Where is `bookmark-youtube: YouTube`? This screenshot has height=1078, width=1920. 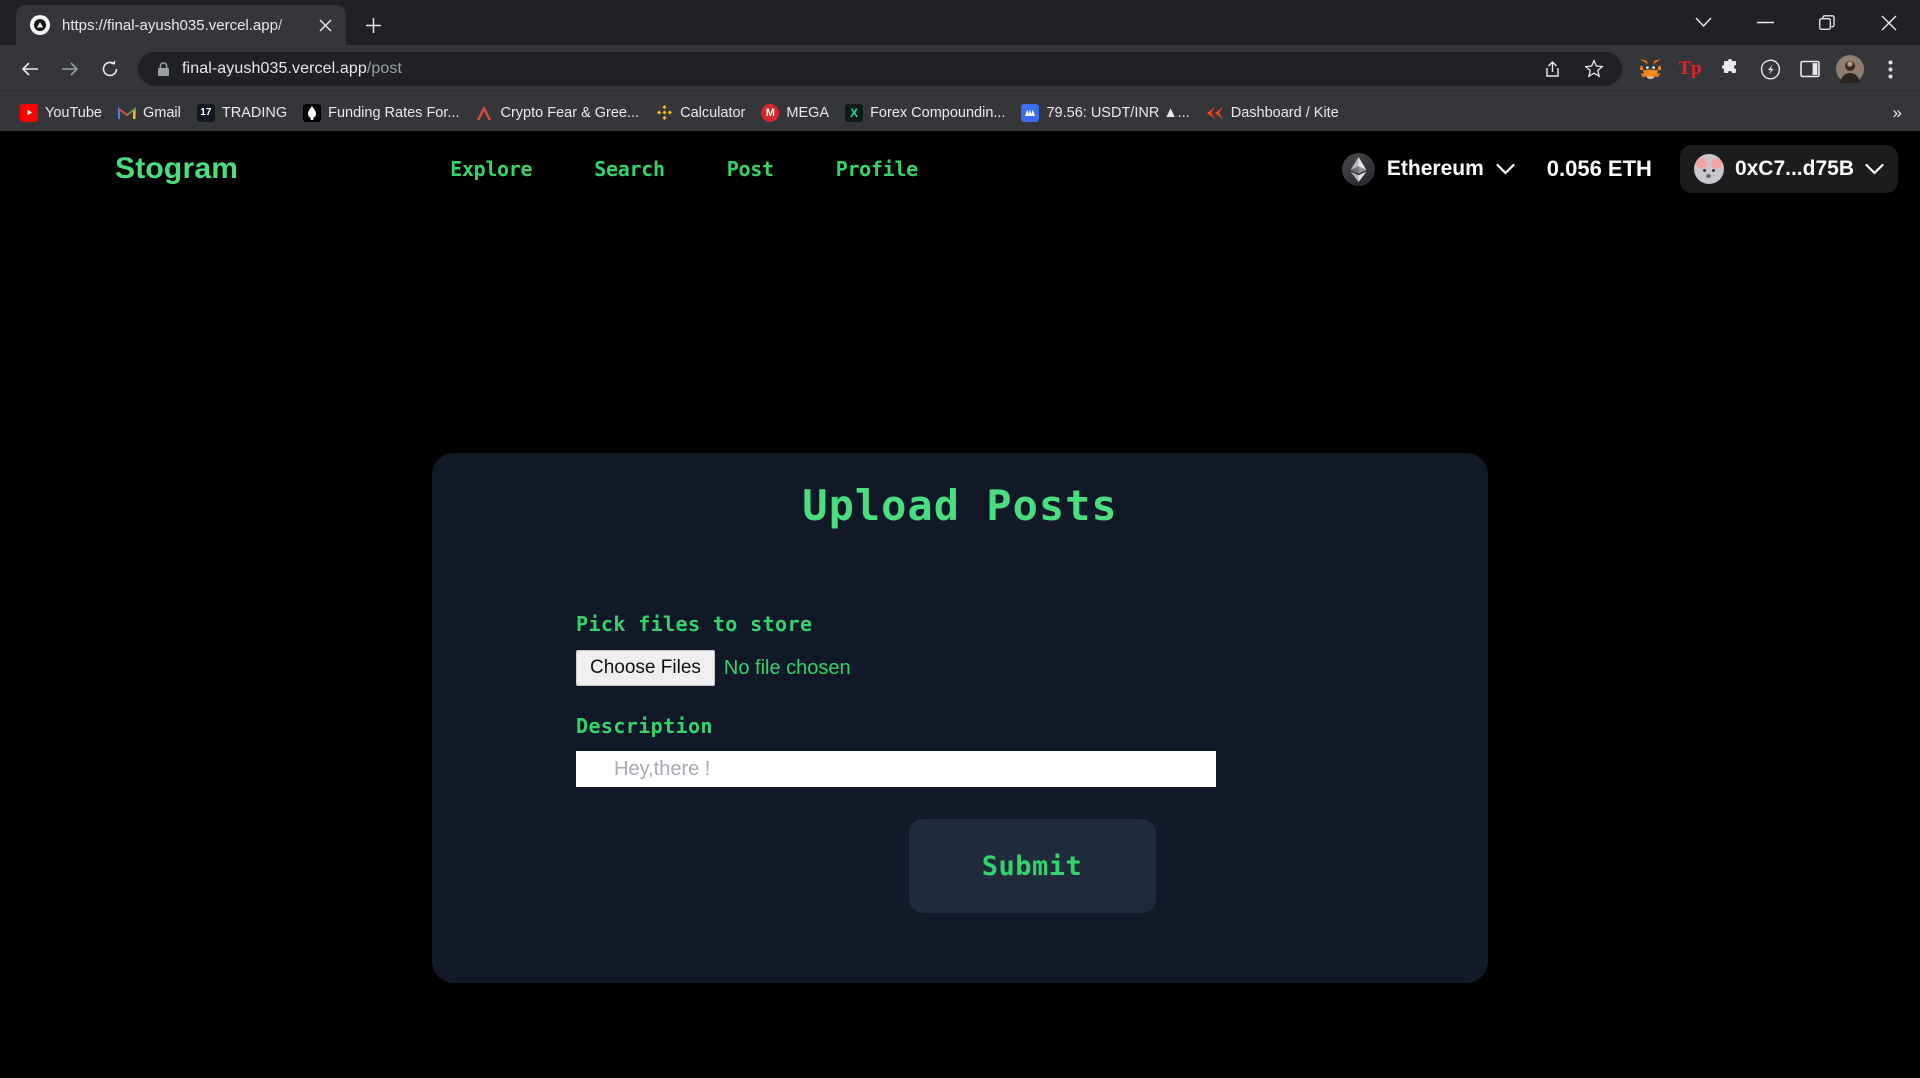
bookmark-youtube: YouTube is located at coordinates (61, 113).